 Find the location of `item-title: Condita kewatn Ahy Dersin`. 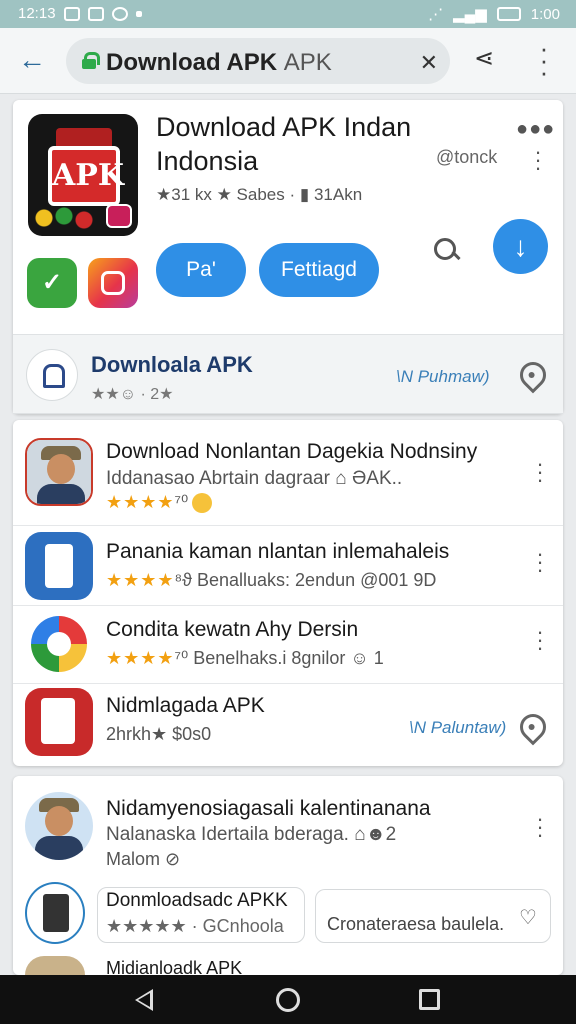

item-title: Condita kewatn Ahy Dersin is located at coordinates (232, 629).